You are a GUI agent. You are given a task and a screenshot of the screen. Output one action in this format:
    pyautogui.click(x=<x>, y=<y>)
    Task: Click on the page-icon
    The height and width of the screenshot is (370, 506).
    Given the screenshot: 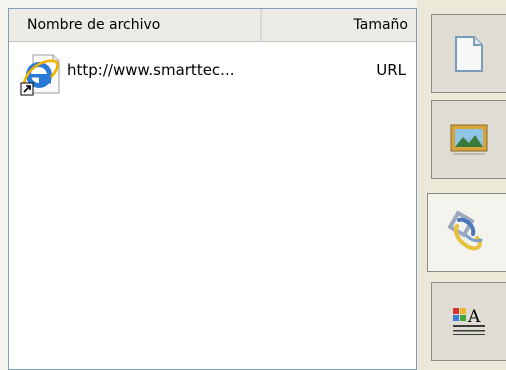 What is the action you would take?
    pyautogui.click(x=469, y=53)
    